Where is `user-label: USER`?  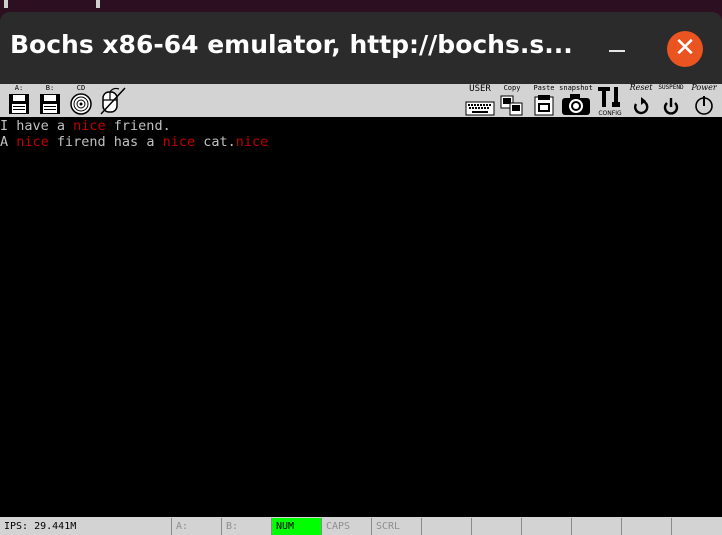
user-label: USER is located at coordinates (480, 89).